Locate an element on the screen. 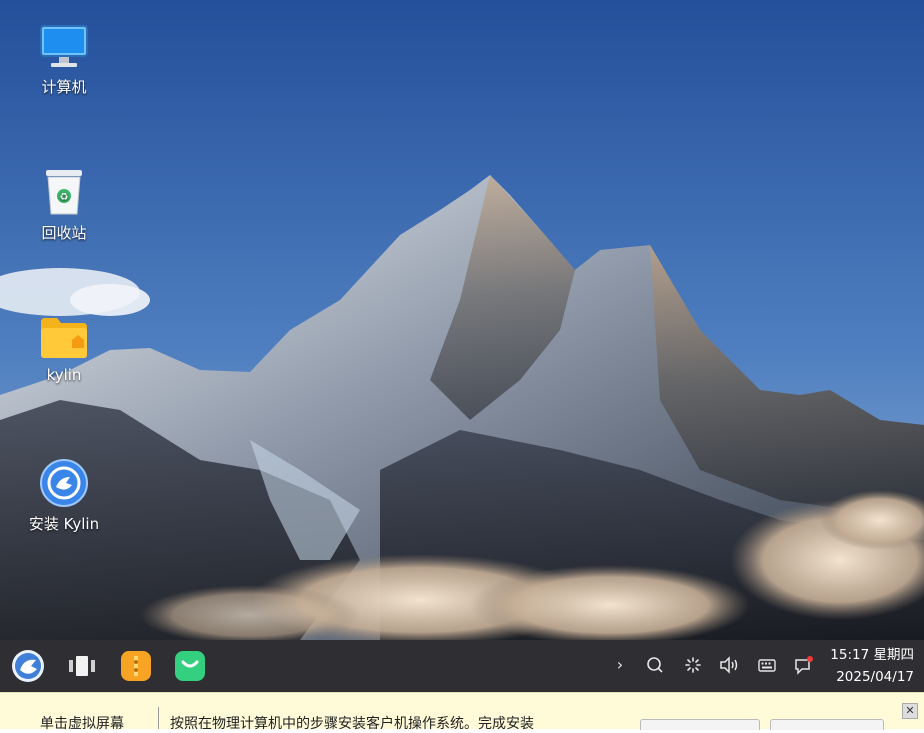 This screenshot has width=924, height=733. volume-icon is located at coordinates (730, 665).